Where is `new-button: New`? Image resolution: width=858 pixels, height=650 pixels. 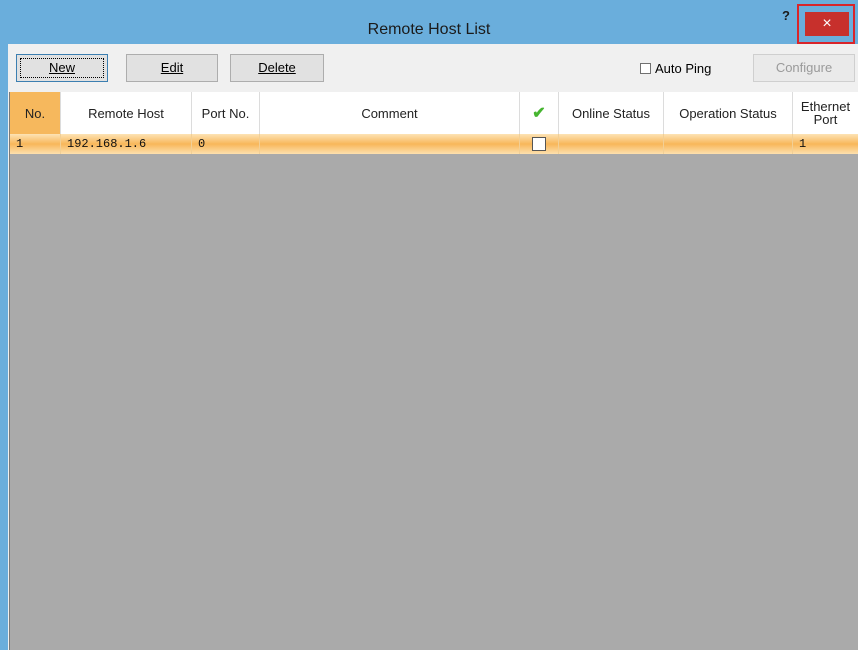 new-button: New is located at coordinates (62, 68).